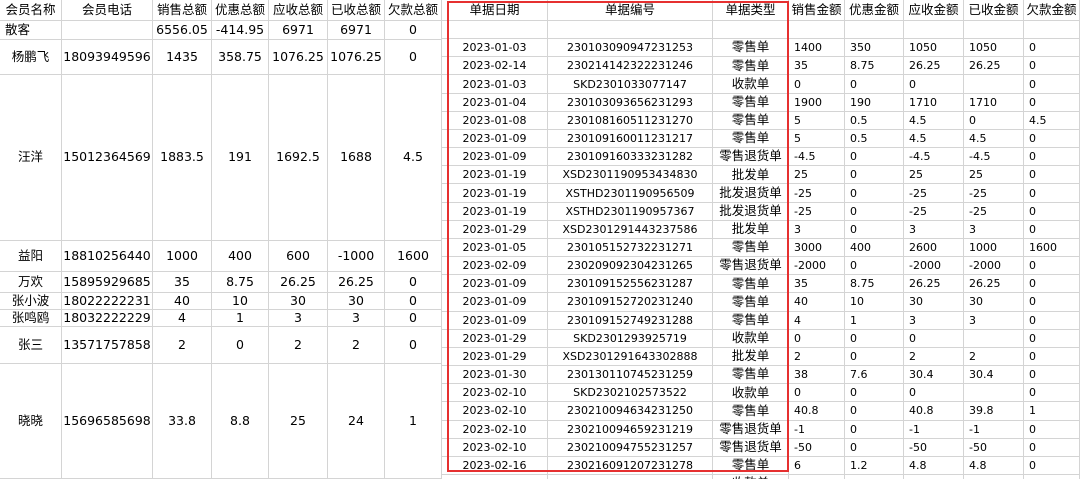 The height and width of the screenshot is (479, 1080). What do you see at coordinates (298, 282) in the screenshot?
I see `total-receivable-cell: 26.25` at bounding box center [298, 282].